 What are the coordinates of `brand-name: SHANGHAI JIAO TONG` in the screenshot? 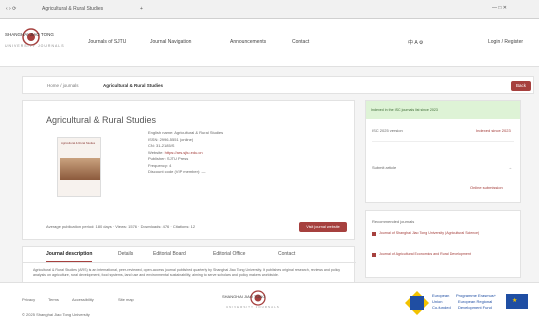 It's located at (29, 34).